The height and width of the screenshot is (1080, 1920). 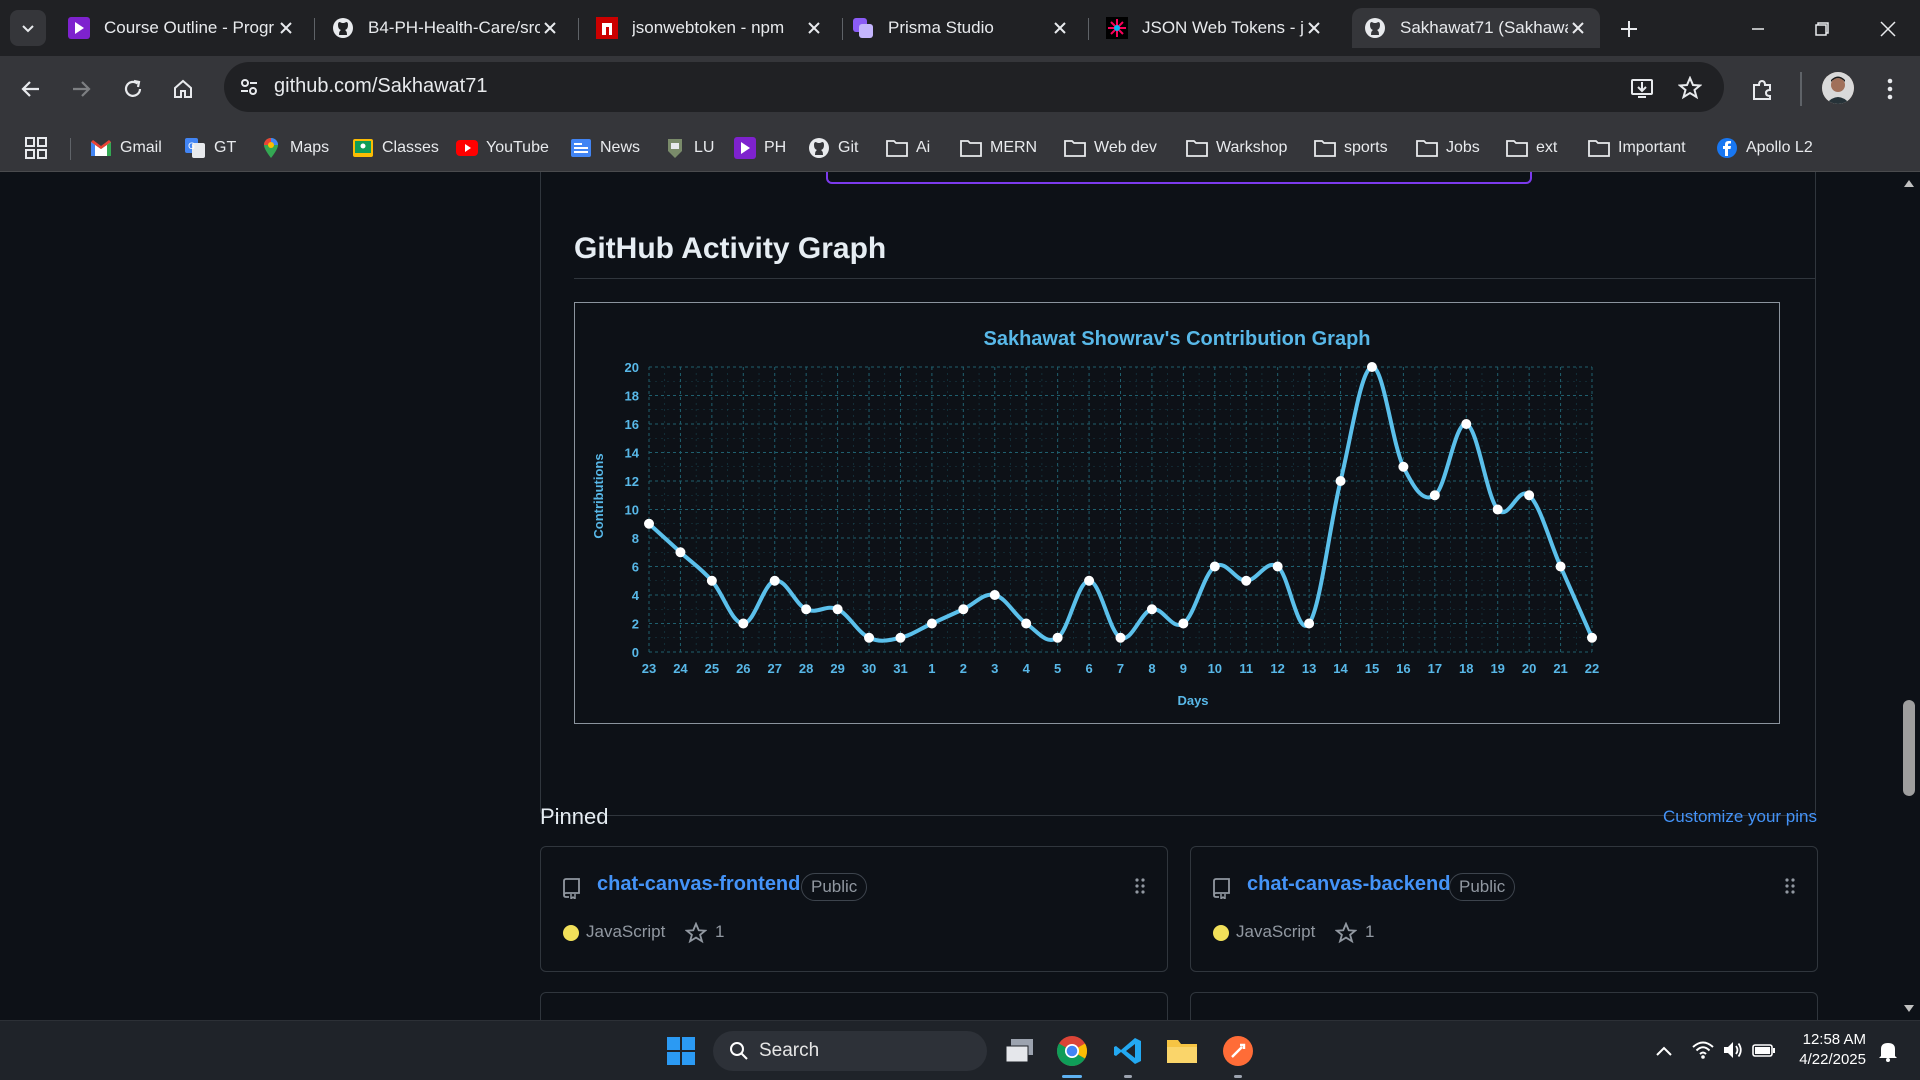 I want to click on wifi-icon, so click(x=1703, y=1050).